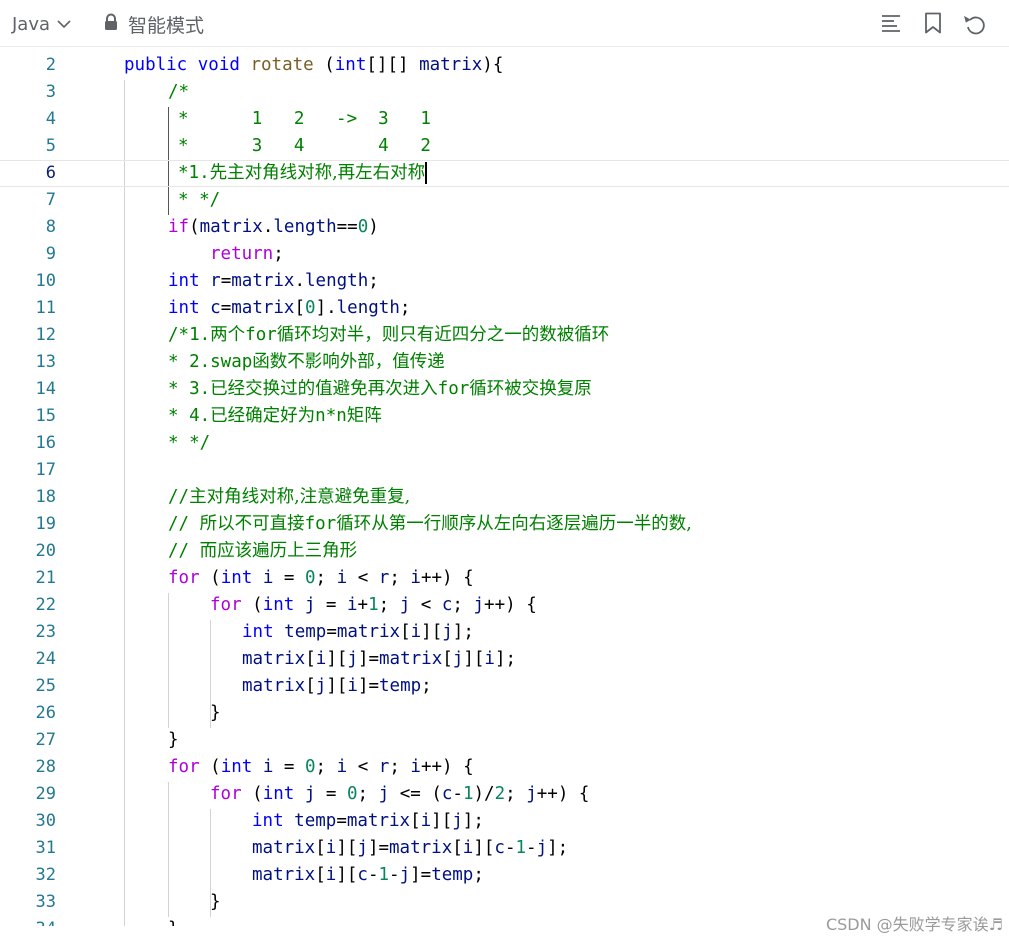 This screenshot has width=1009, height=943. Describe the element at coordinates (368, 875) in the screenshot. I see `code-text: matrix[i][c-1-j]=temp;` at that location.